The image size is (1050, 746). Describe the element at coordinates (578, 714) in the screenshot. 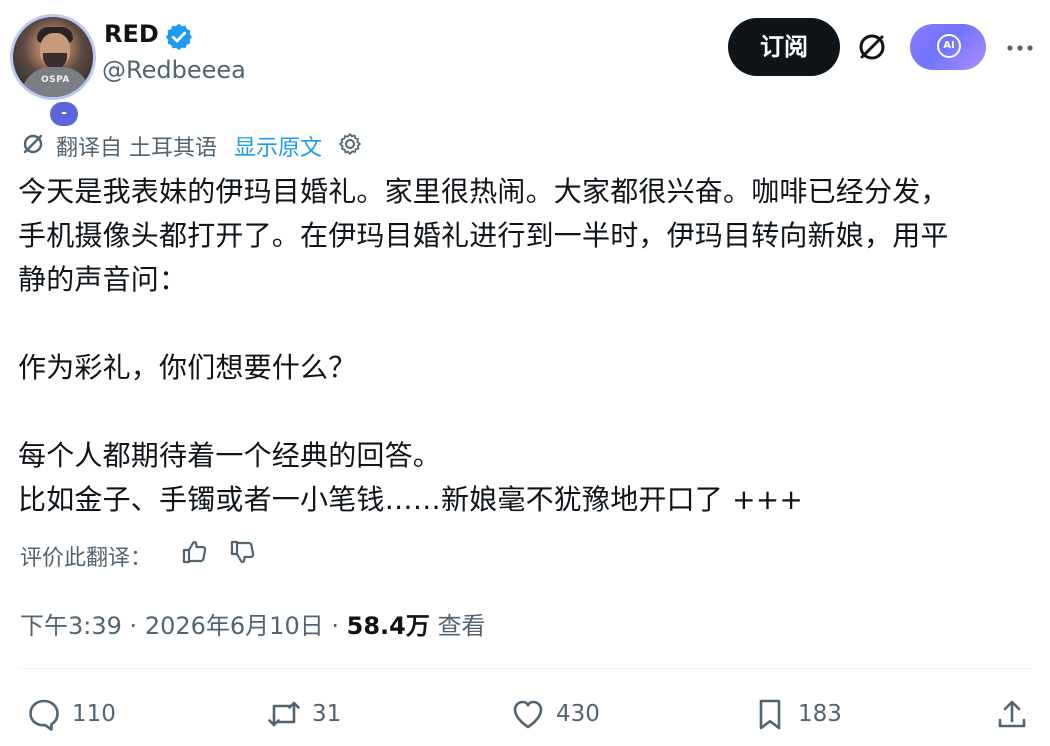

I see `like-count: 430` at that location.